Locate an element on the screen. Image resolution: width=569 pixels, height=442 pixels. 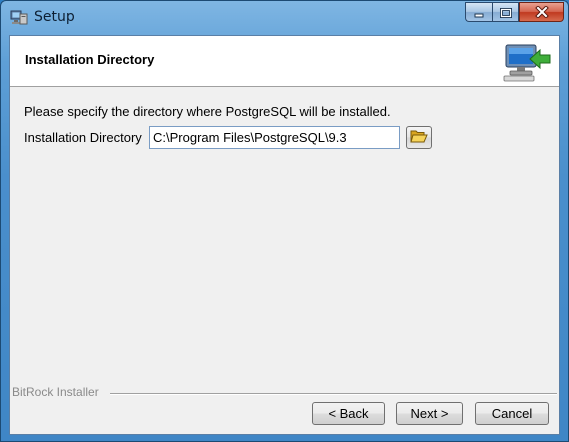
computer-arrow-icon is located at coordinates (526, 62).